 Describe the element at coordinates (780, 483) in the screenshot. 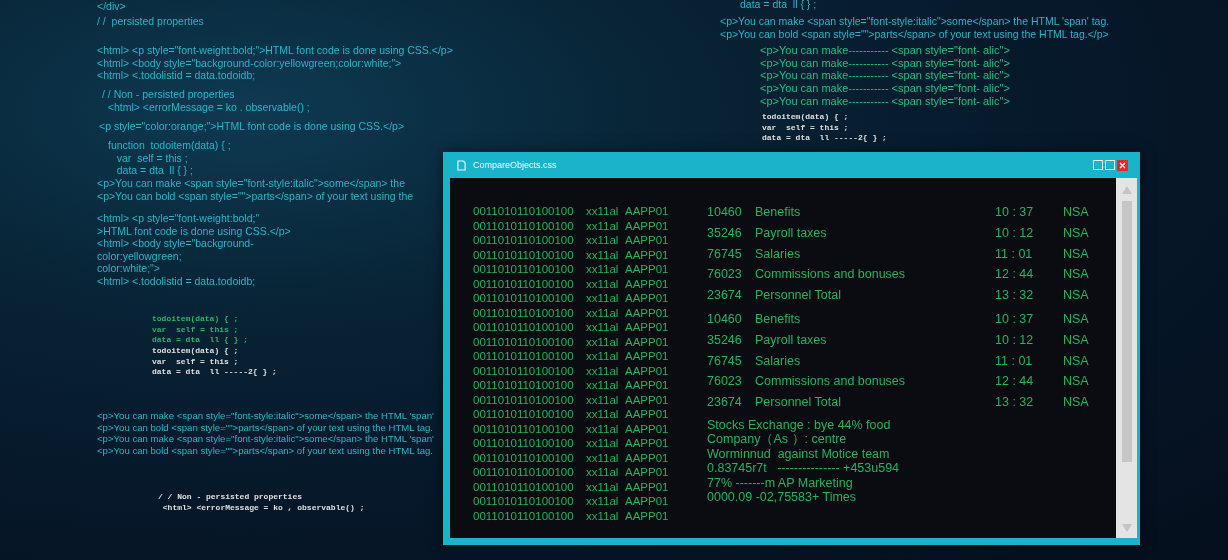

I see `note-line: 77% -------m AP Marketing` at that location.